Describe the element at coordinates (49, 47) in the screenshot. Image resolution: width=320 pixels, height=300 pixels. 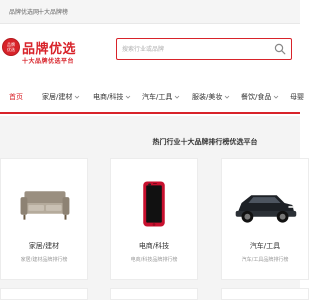
I see `logo-title: 品牌优选` at that location.